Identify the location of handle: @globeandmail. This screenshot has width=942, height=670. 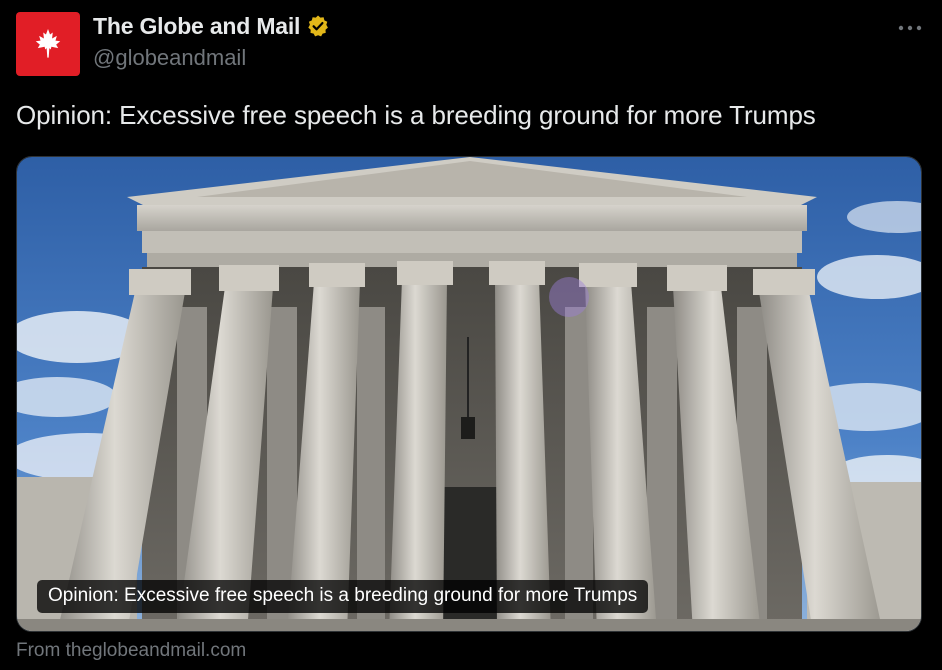
(211, 58).